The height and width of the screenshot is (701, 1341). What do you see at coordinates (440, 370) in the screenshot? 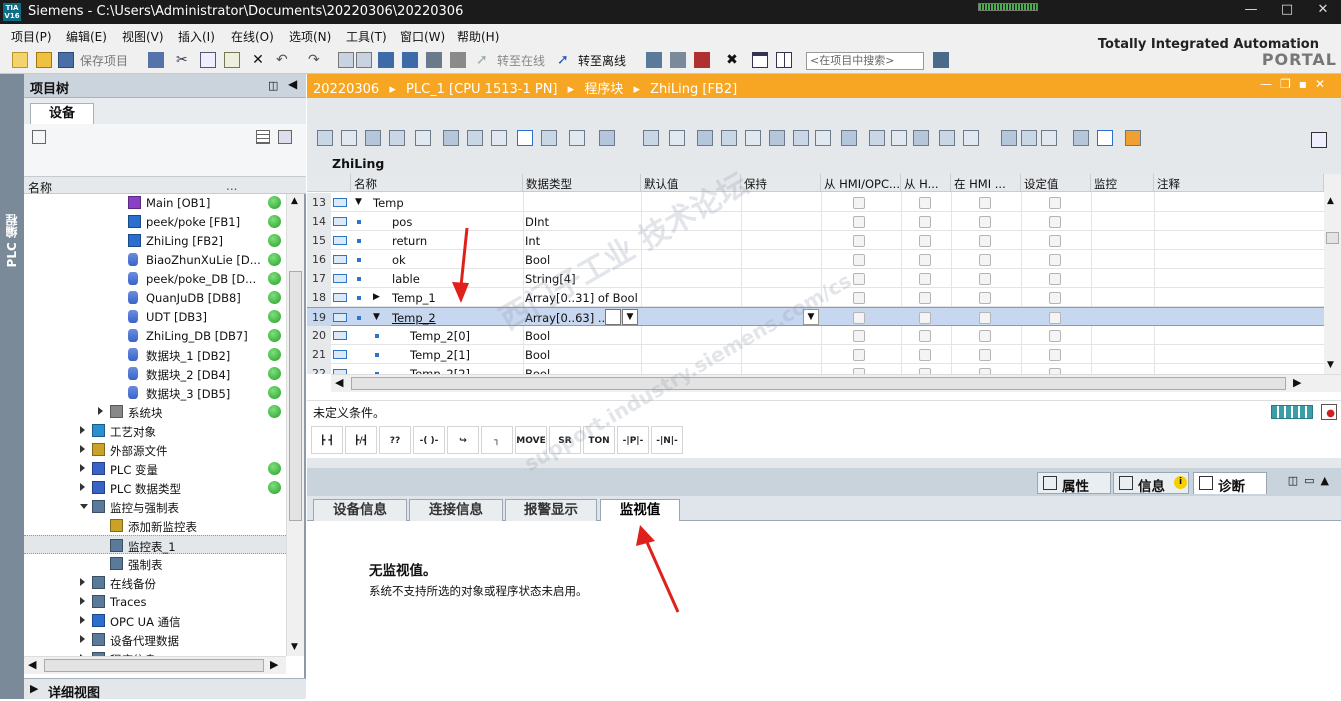
I see `variable-name: Temp_2[2]` at bounding box center [440, 370].